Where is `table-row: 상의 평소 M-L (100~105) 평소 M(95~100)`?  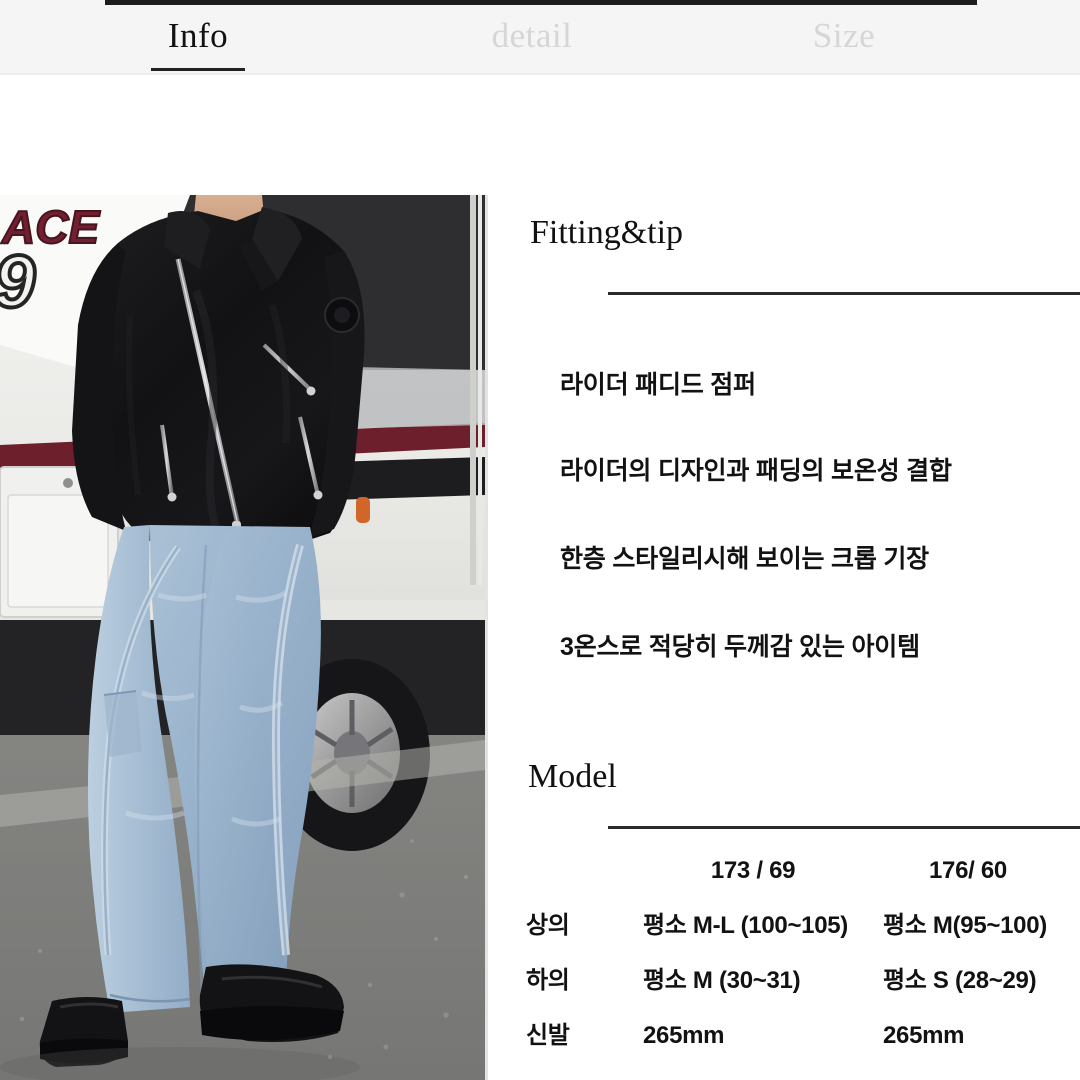 table-row: 상의 평소 M-L (100~105) 평소 M(95~100) is located at coordinates (784, 925).